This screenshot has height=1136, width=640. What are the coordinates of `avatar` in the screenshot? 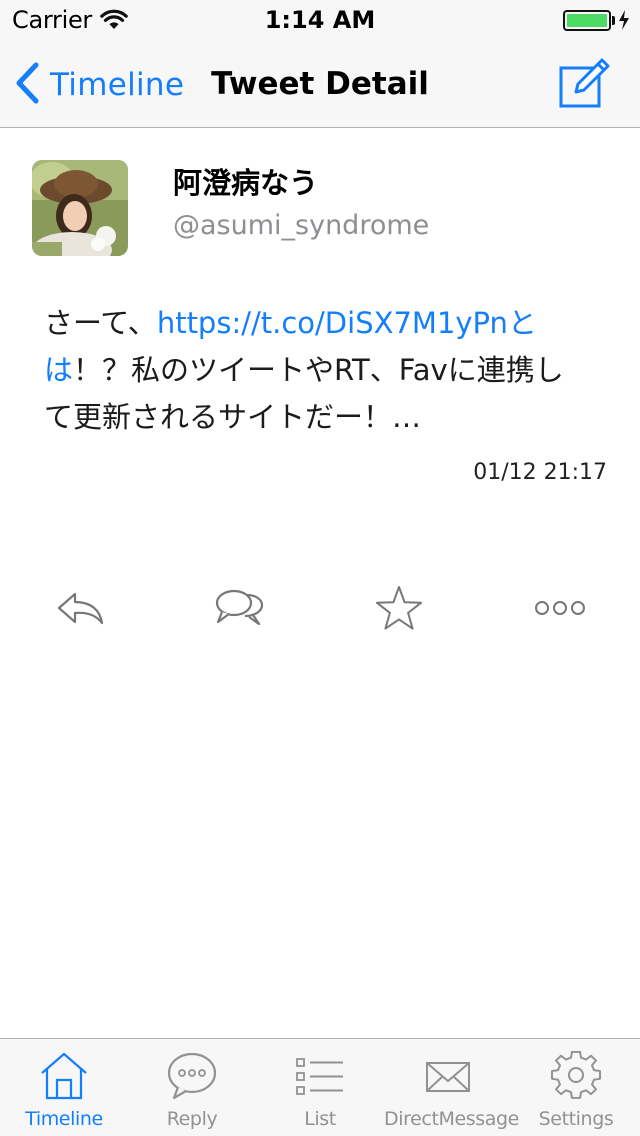 It's located at (80, 208).